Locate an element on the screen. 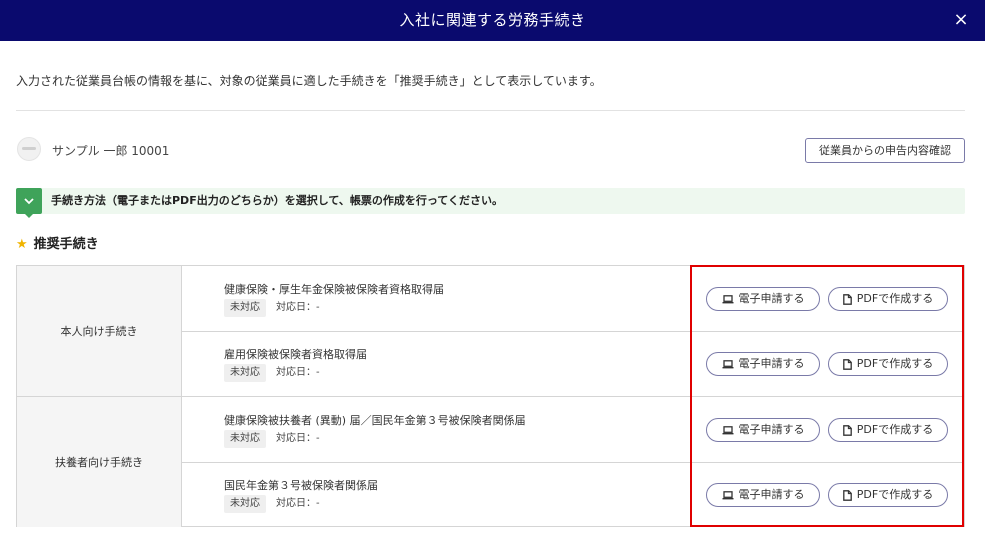 The width and height of the screenshot is (985, 540). group-cell-self: 本人向け手続き is located at coordinates (99, 331).